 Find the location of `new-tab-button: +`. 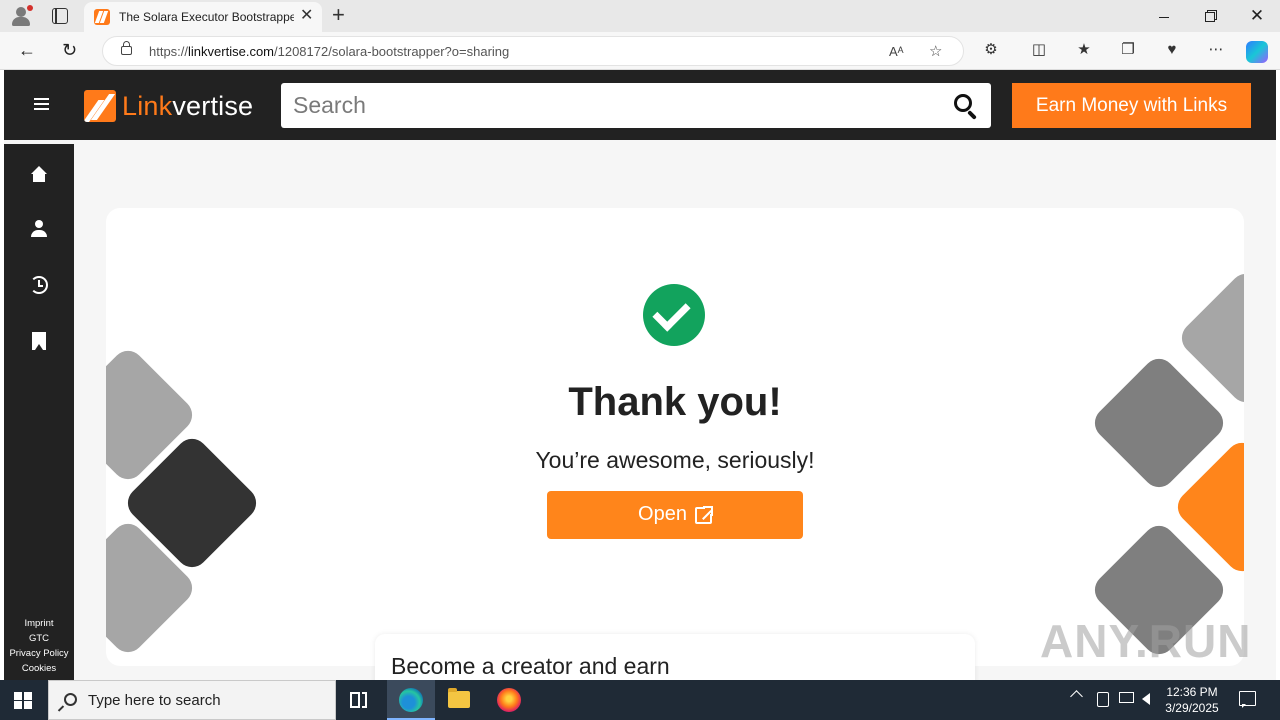

new-tab-button: + is located at coordinates (338, 15).